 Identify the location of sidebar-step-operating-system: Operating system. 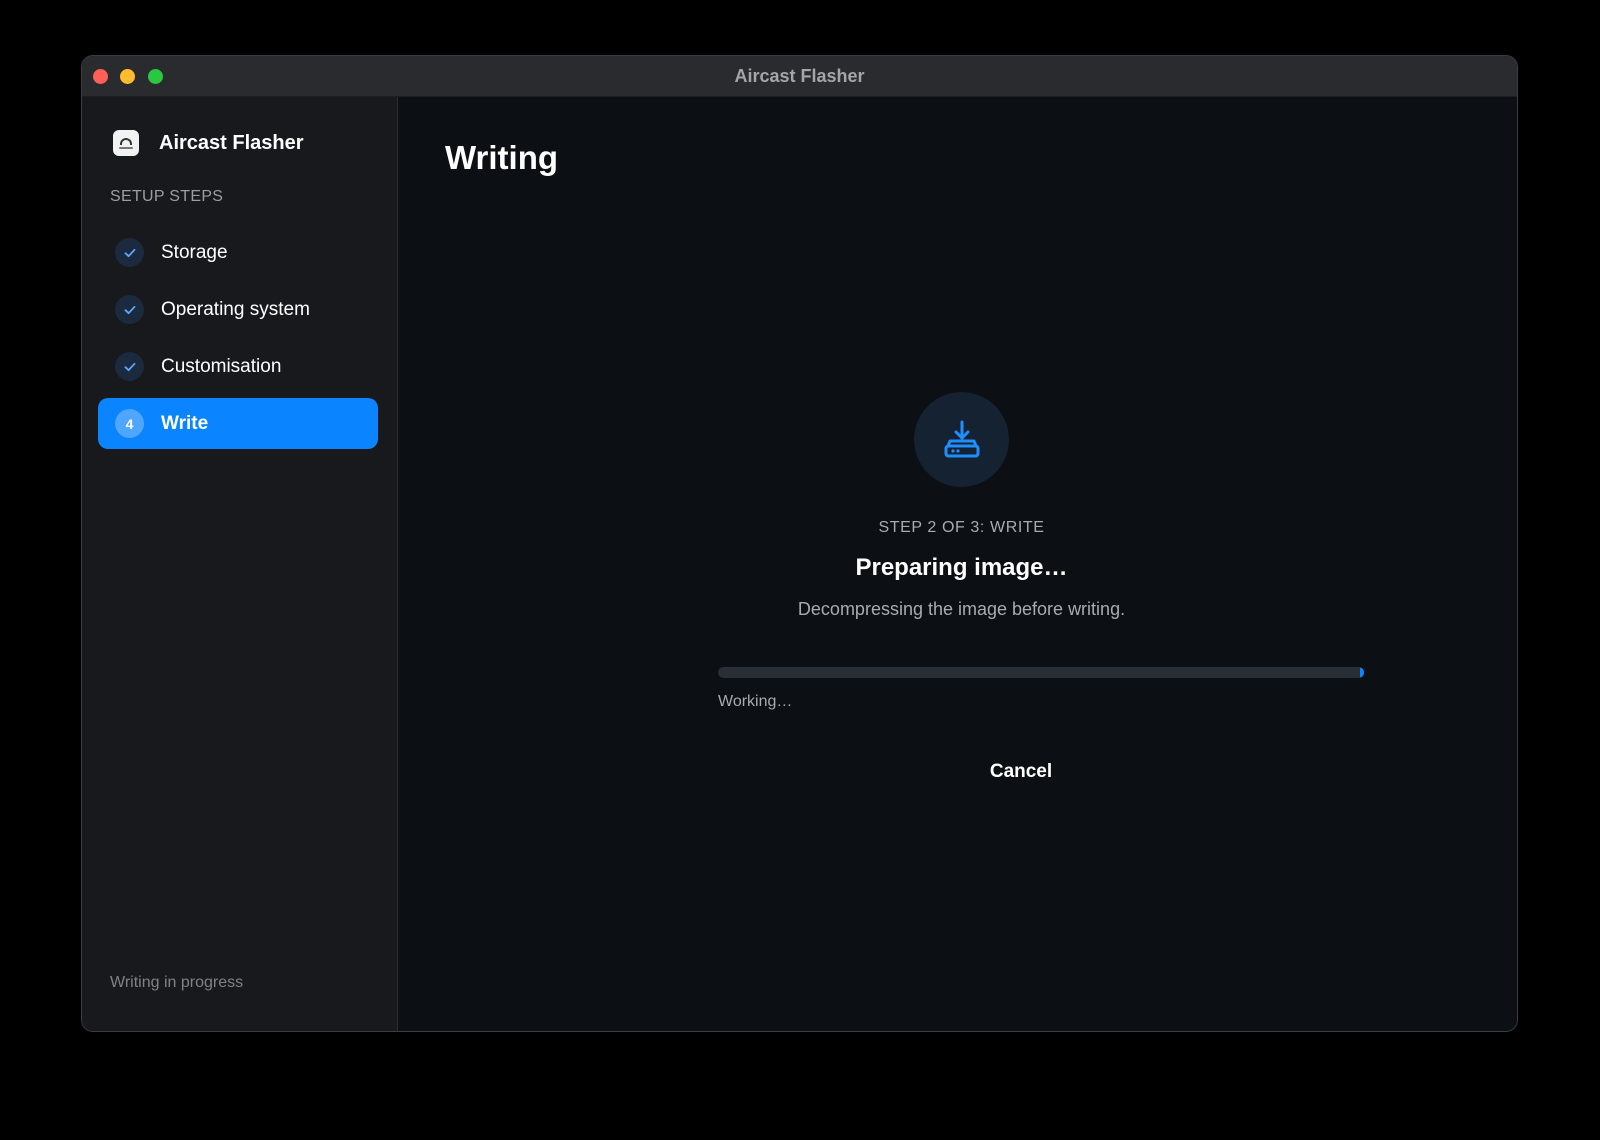
(238, 309).